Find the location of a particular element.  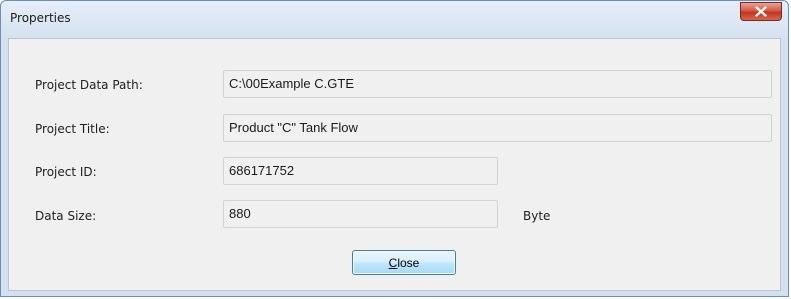

project-id-field: 686171752 is located at coordinates (360, 171).